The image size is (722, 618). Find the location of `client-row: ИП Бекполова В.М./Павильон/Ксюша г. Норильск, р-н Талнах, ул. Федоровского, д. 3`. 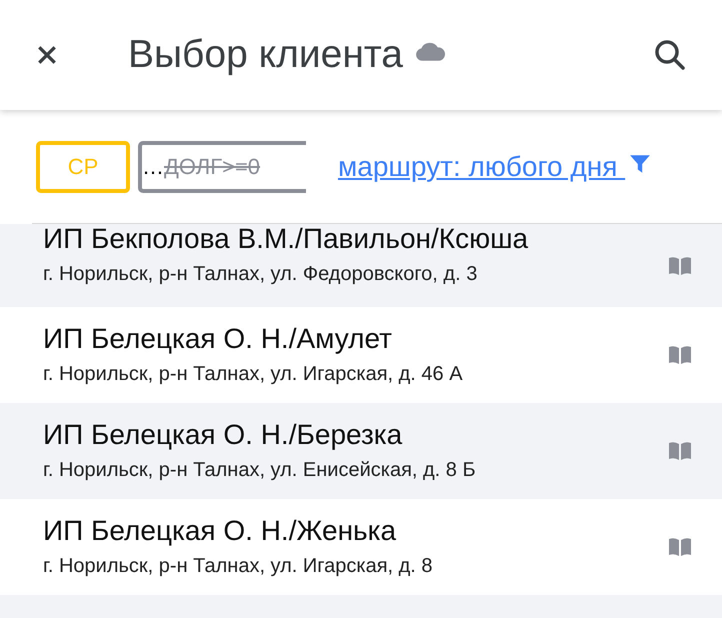

client-row: ИП Бекполова В.М./Павильон/Ксюша г. Норильск, р-н Талнах, ул. Федоровского, д. 3 is located at coordinates (361, 265).